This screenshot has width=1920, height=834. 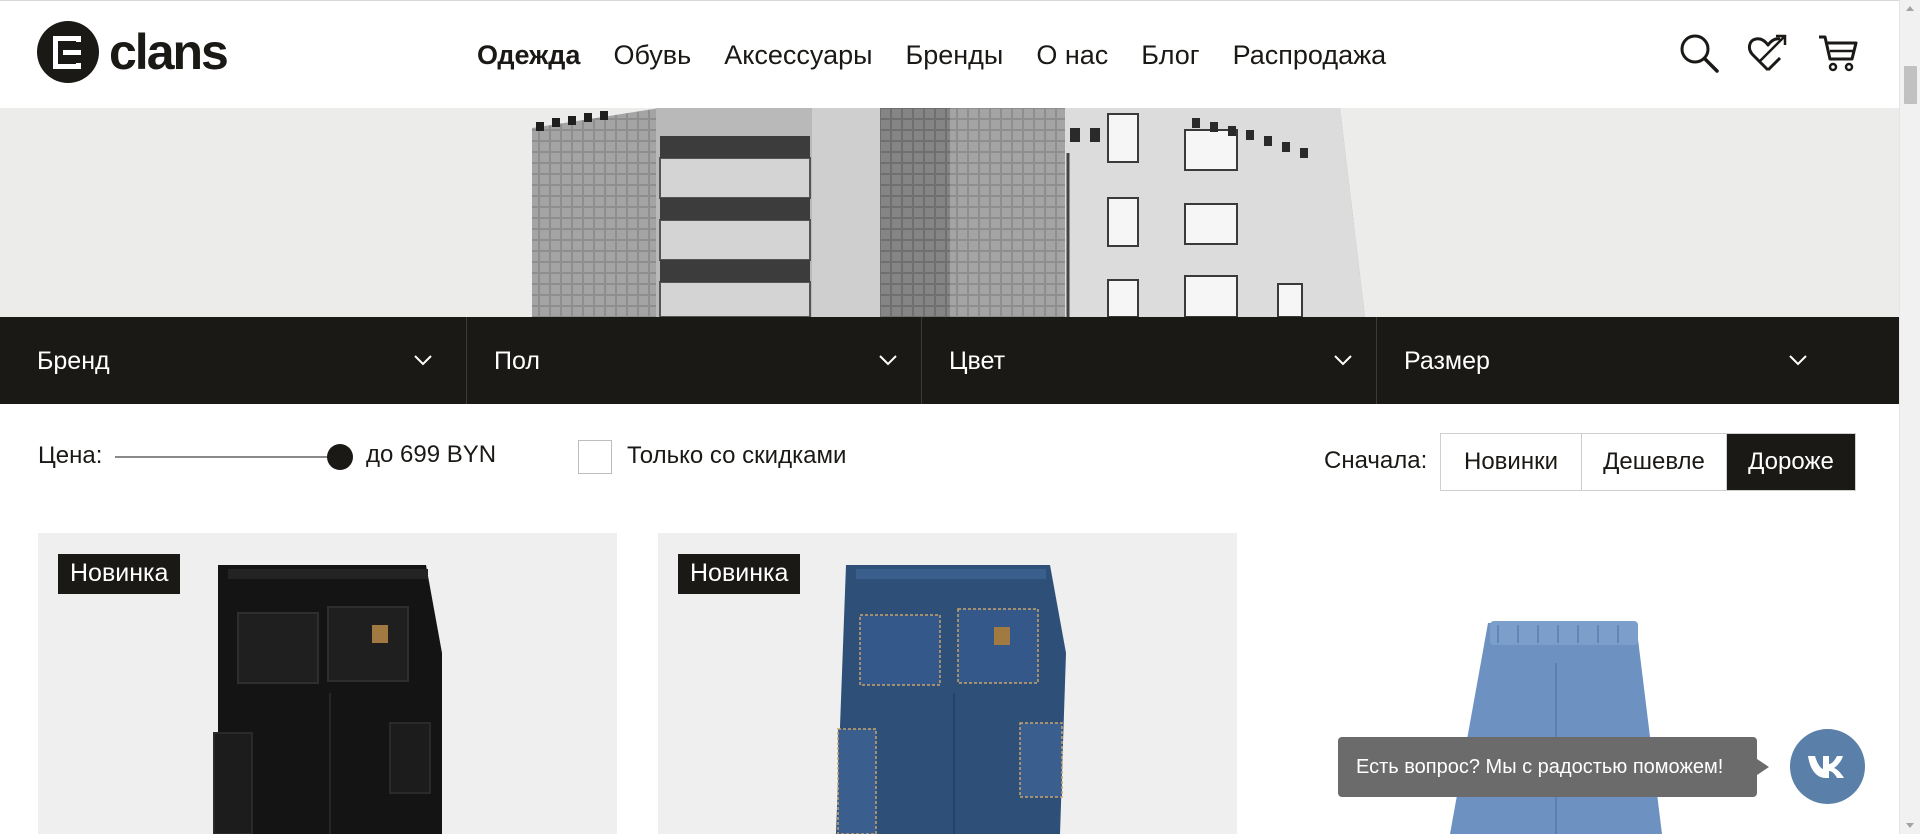 What do you see at coordinates (227, 457) in the screenshot?
I see `price-slider-track` at bounding box center [227, 457].